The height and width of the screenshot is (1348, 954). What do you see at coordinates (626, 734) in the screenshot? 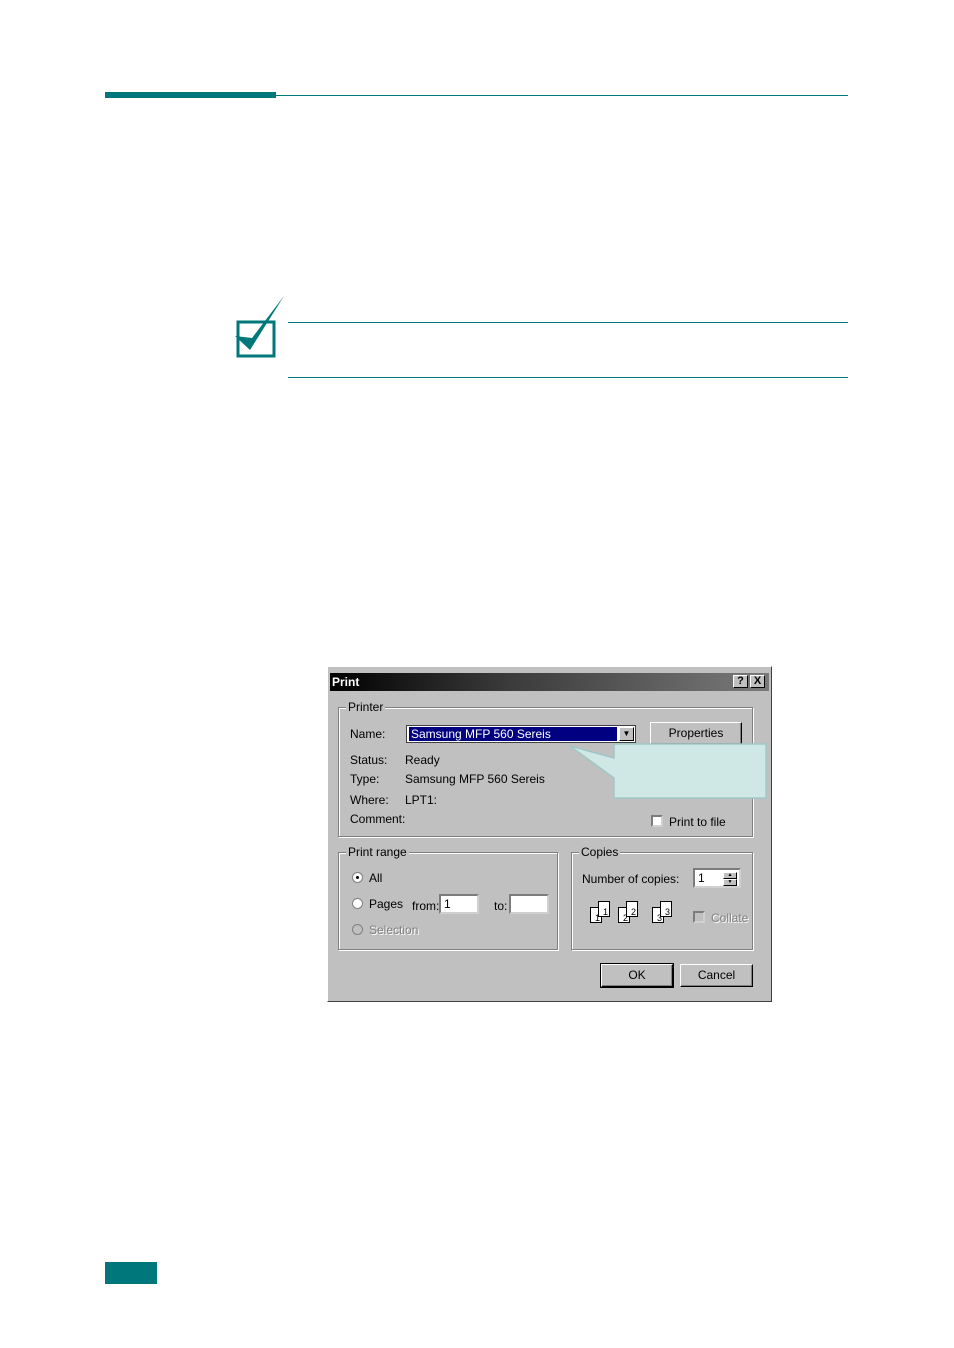
I see `chevron-down-icon: ▼` at bounding box center [626, 734].